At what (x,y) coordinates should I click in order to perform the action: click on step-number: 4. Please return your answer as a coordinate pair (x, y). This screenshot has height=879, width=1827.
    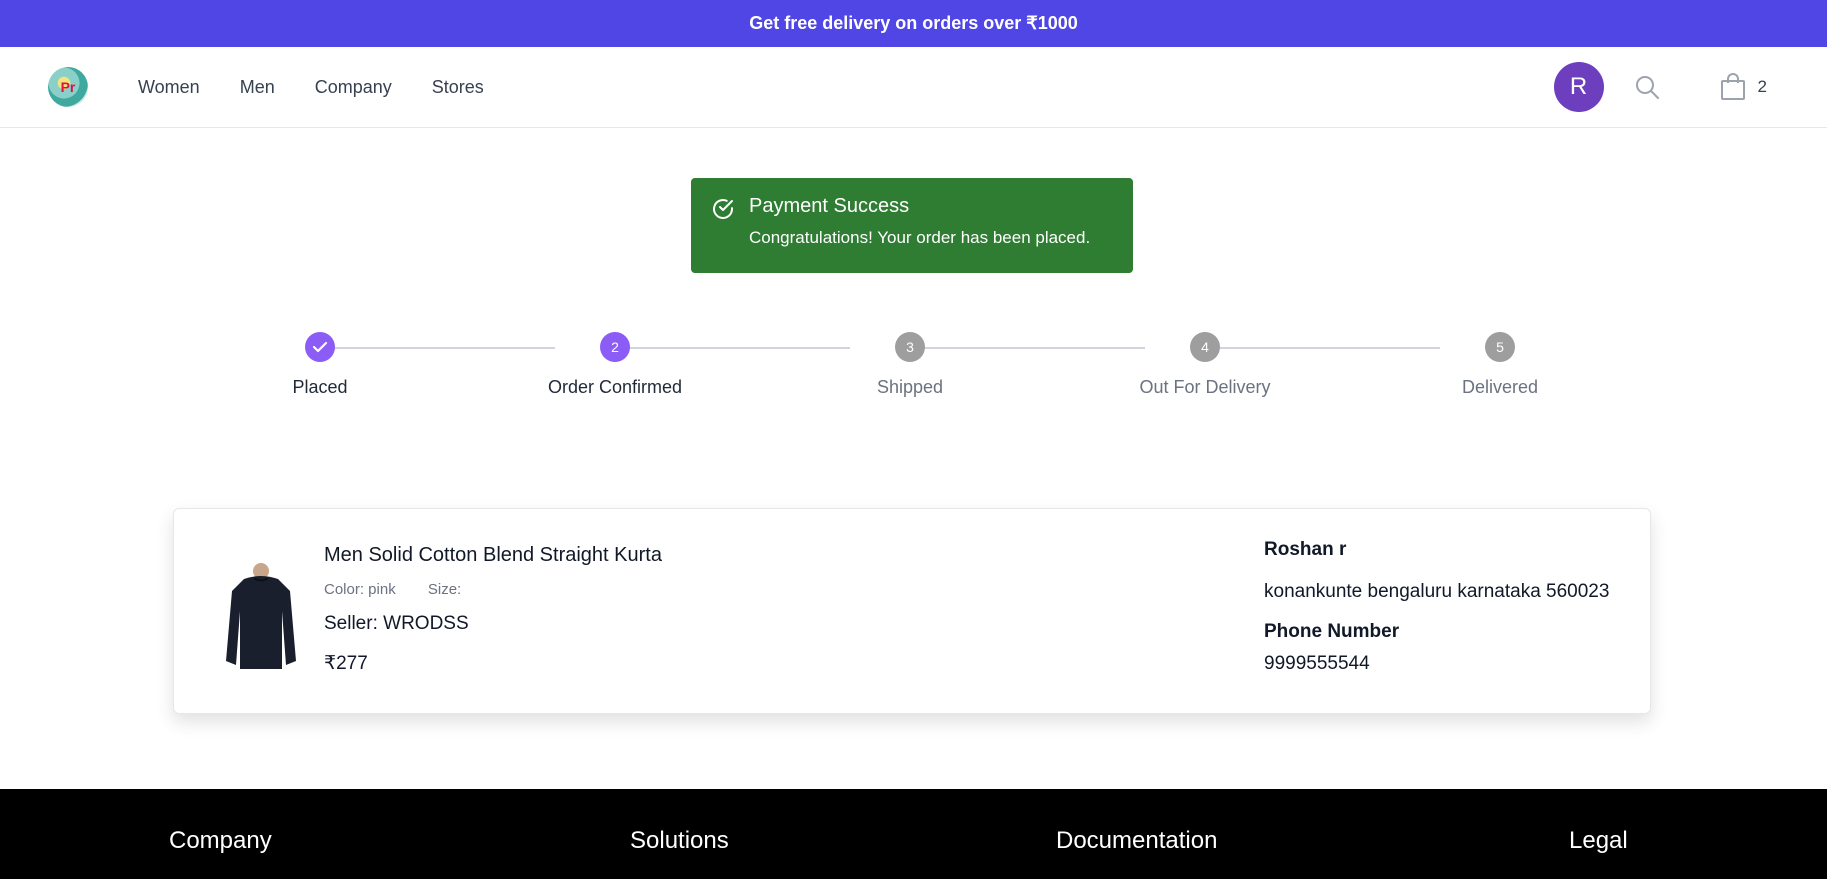
    Looking at the image, I should click on (1205, 347).